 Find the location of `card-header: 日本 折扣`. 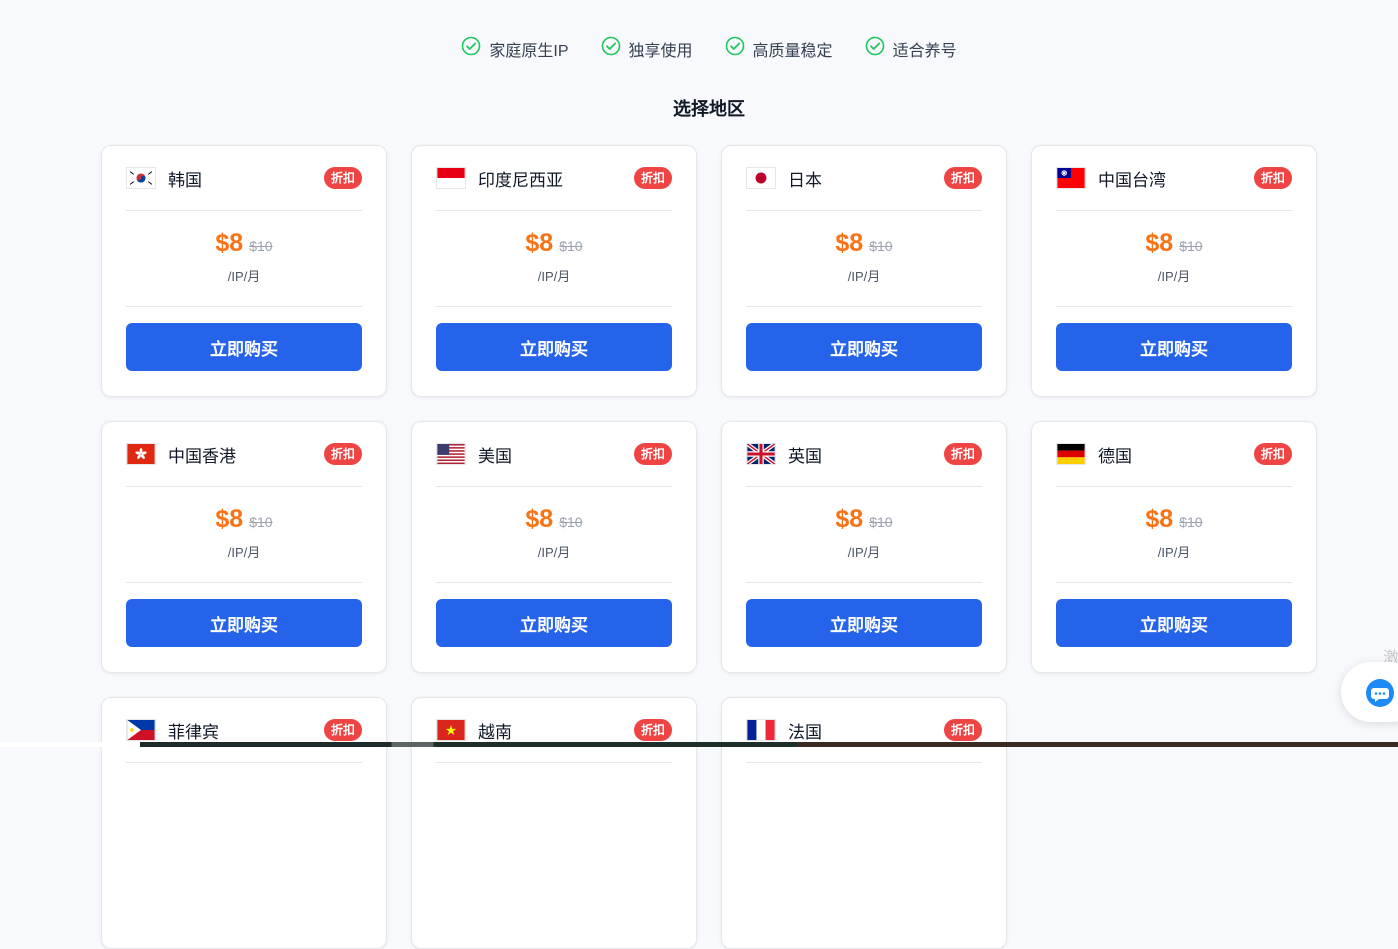

card-header: 日本 折扣 is located at coordinates (864, 178).